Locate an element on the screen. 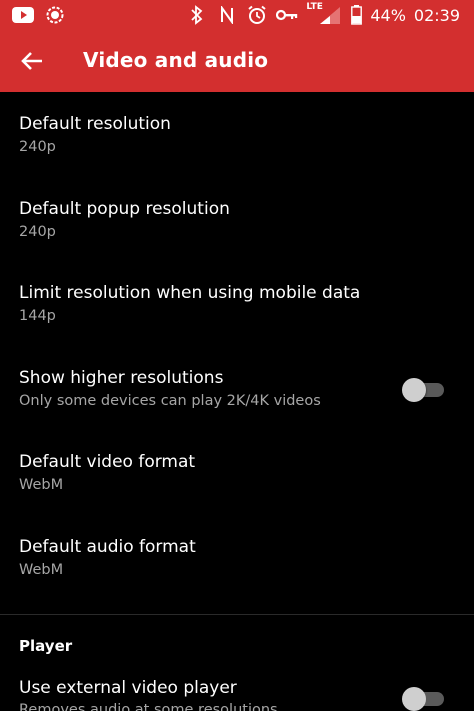 The image size is (474, 711). section-divider is located at coordinates (237, 614).